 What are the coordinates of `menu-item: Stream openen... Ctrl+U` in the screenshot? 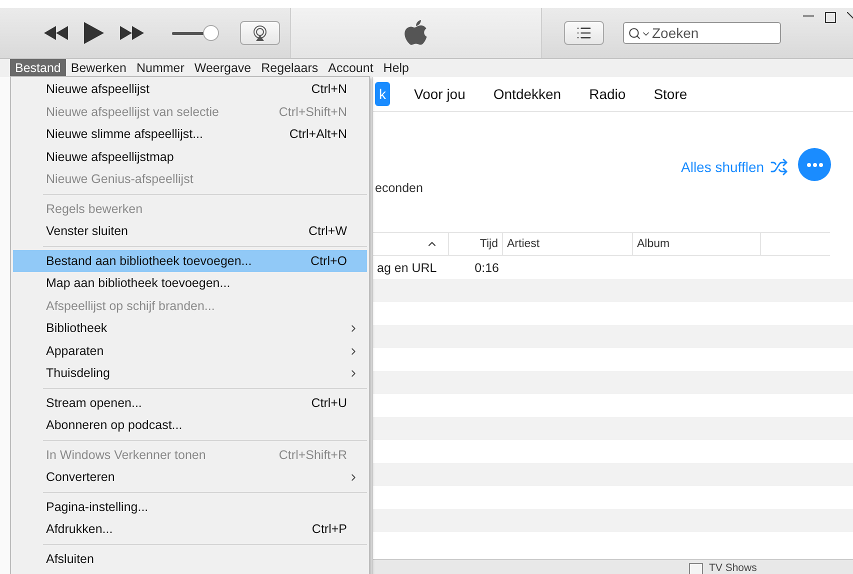 It's located at (190, 403).